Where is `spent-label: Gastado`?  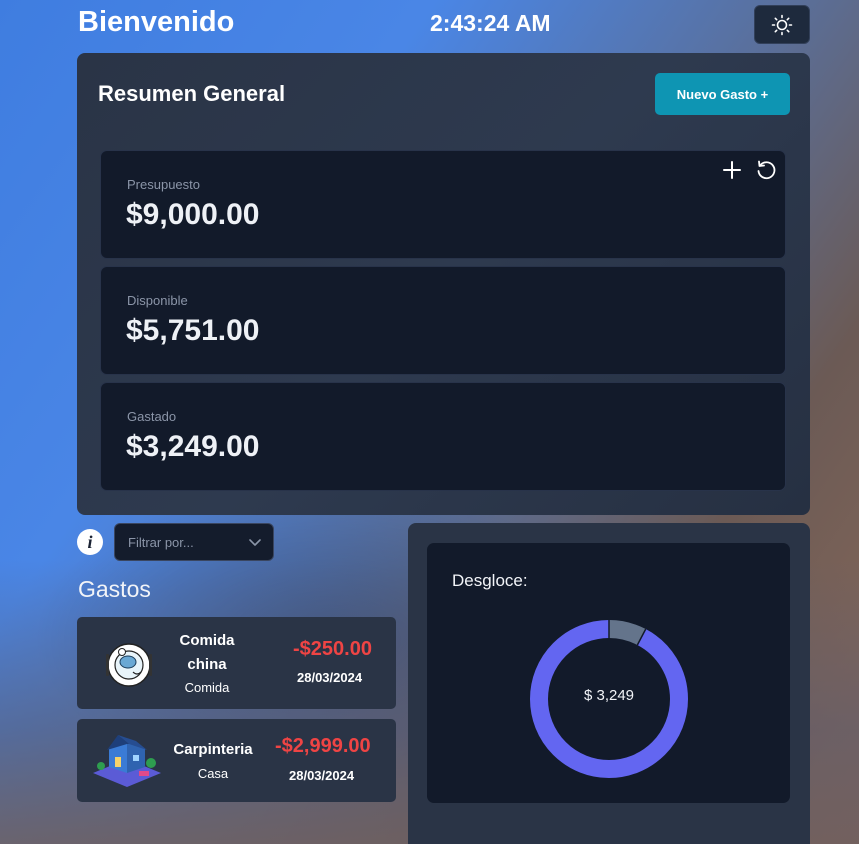
spent-label: Gastado is located at coordinates (152, 416).